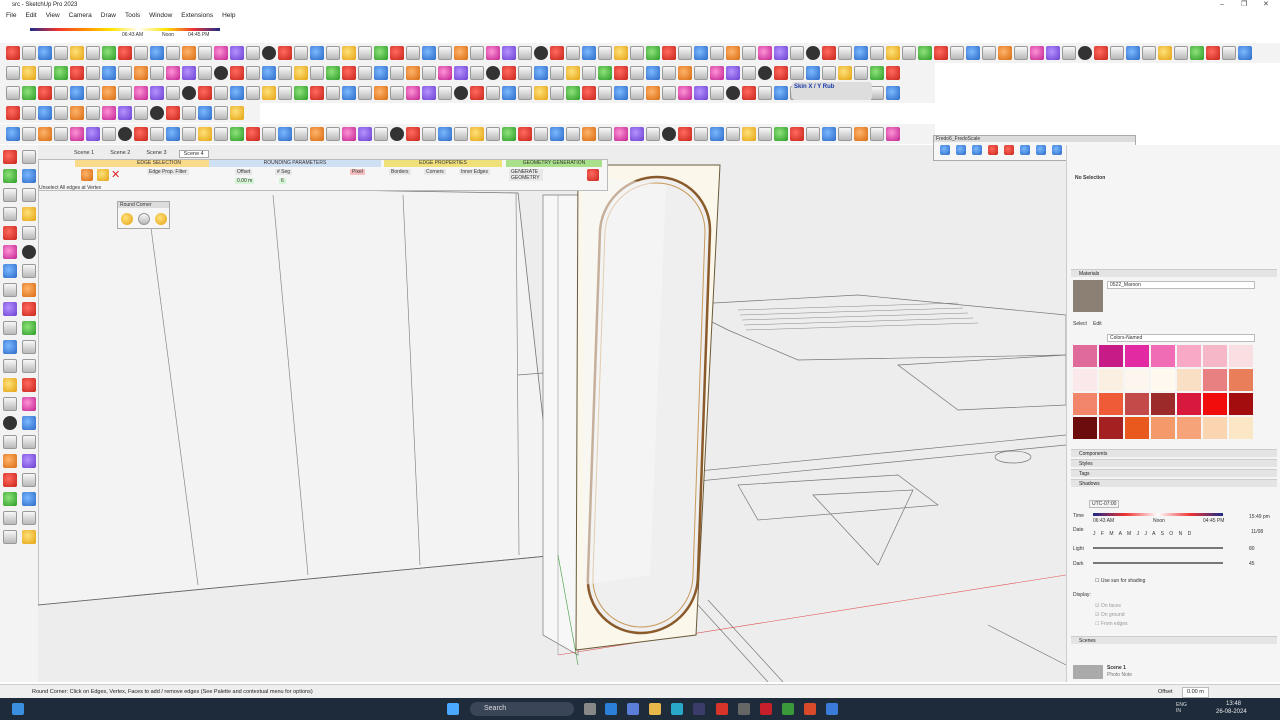 This screenshot has height=720, width=1280. I want to click on acrobat-icon, so click(766, 709).